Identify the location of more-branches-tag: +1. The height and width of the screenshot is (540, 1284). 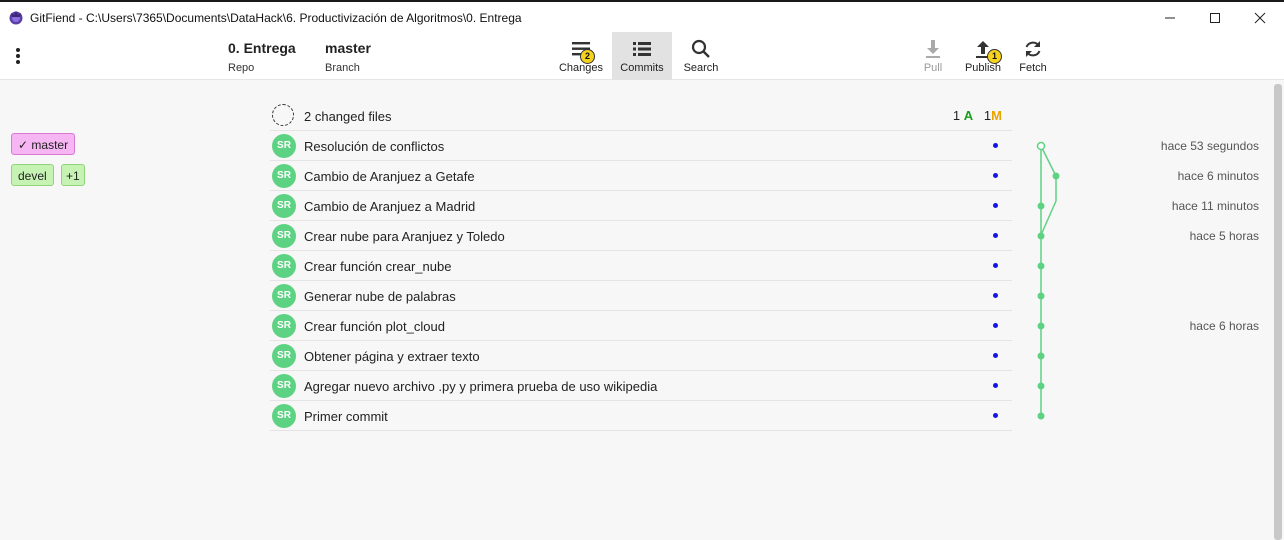
(73, 175).